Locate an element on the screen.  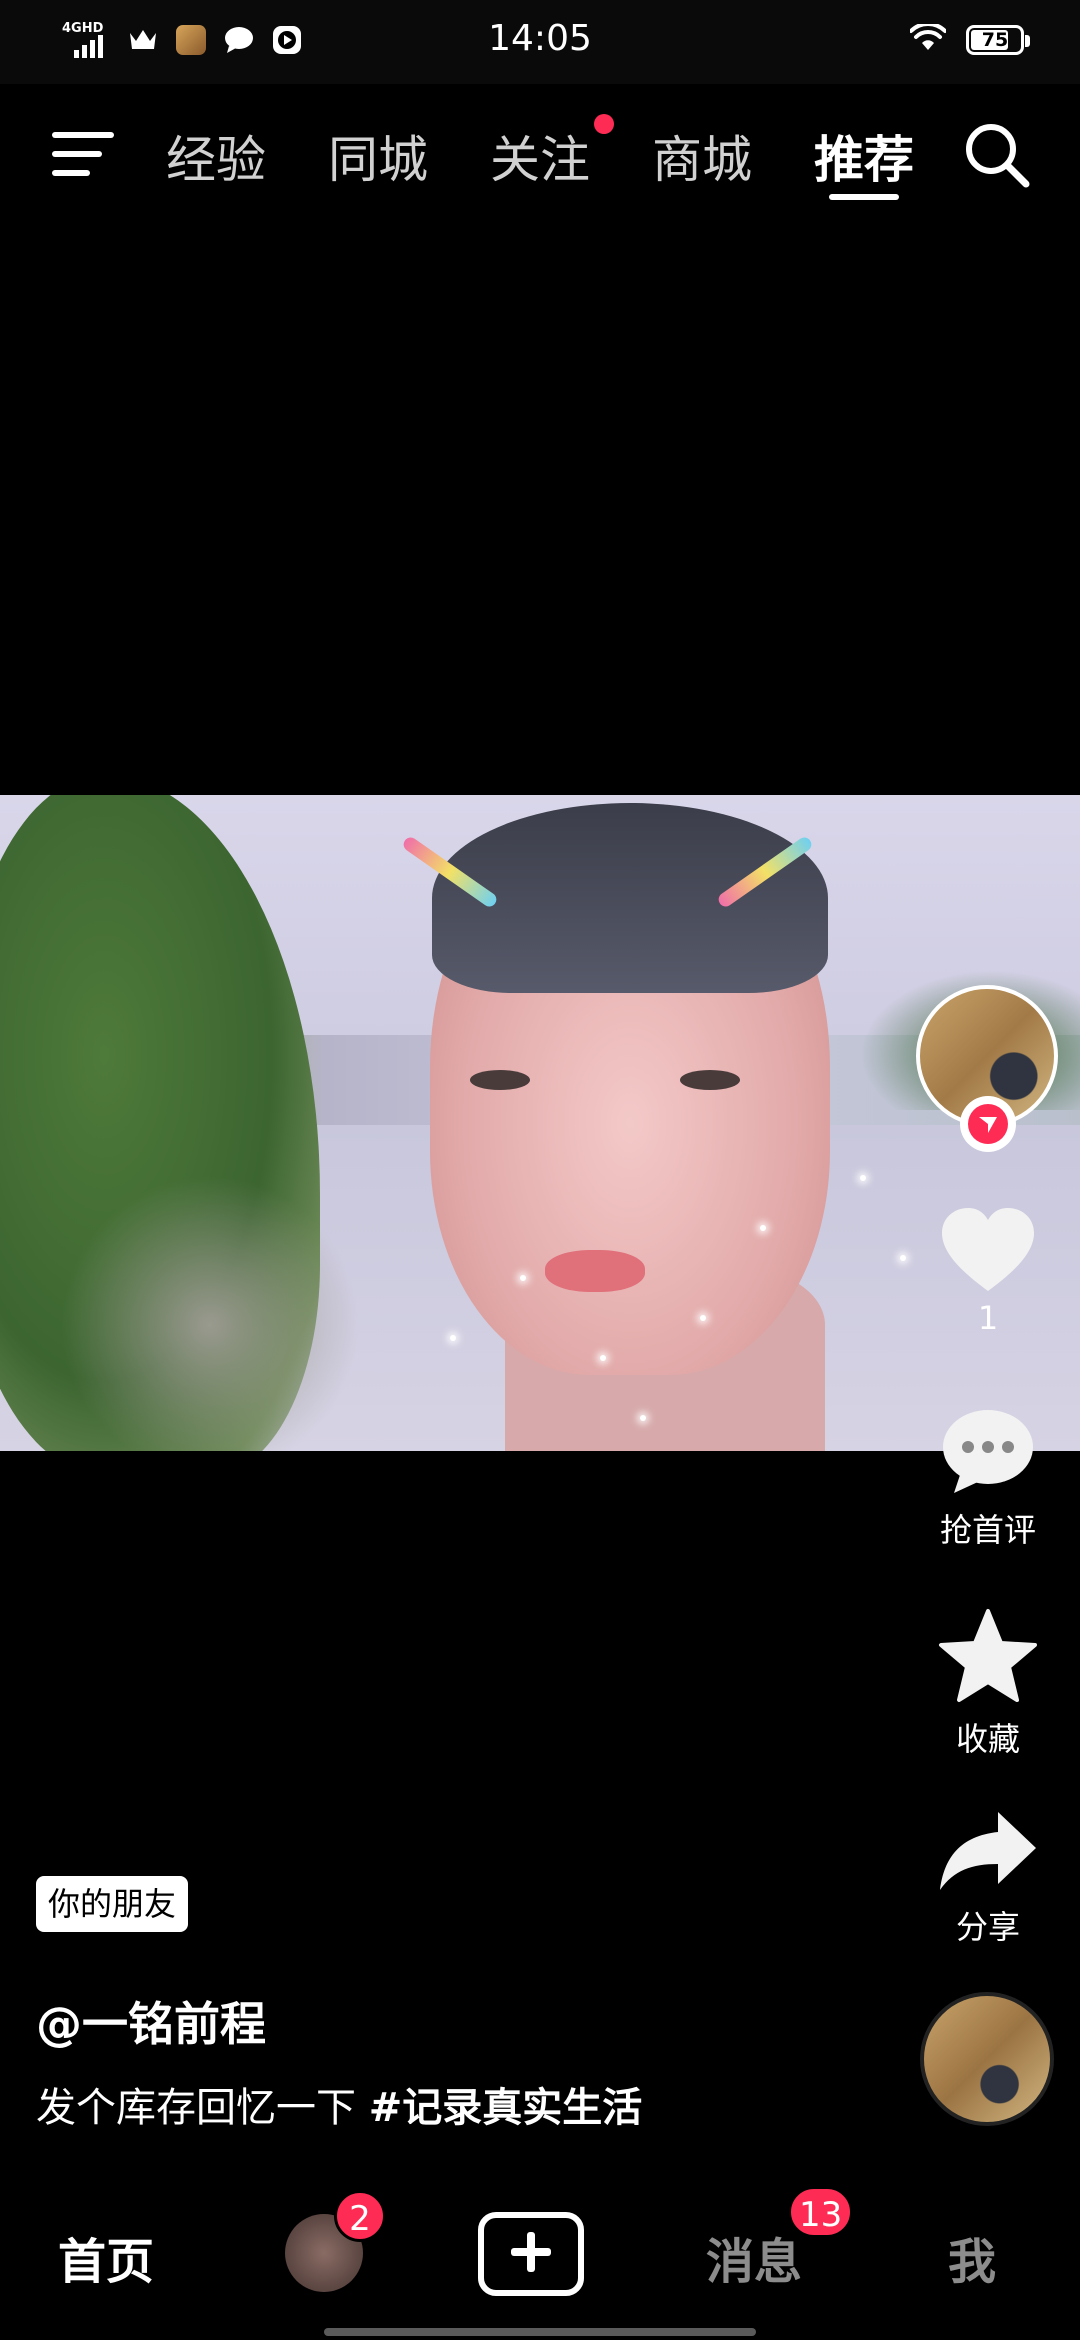
star-icon is located at coordinates (988, 1658).